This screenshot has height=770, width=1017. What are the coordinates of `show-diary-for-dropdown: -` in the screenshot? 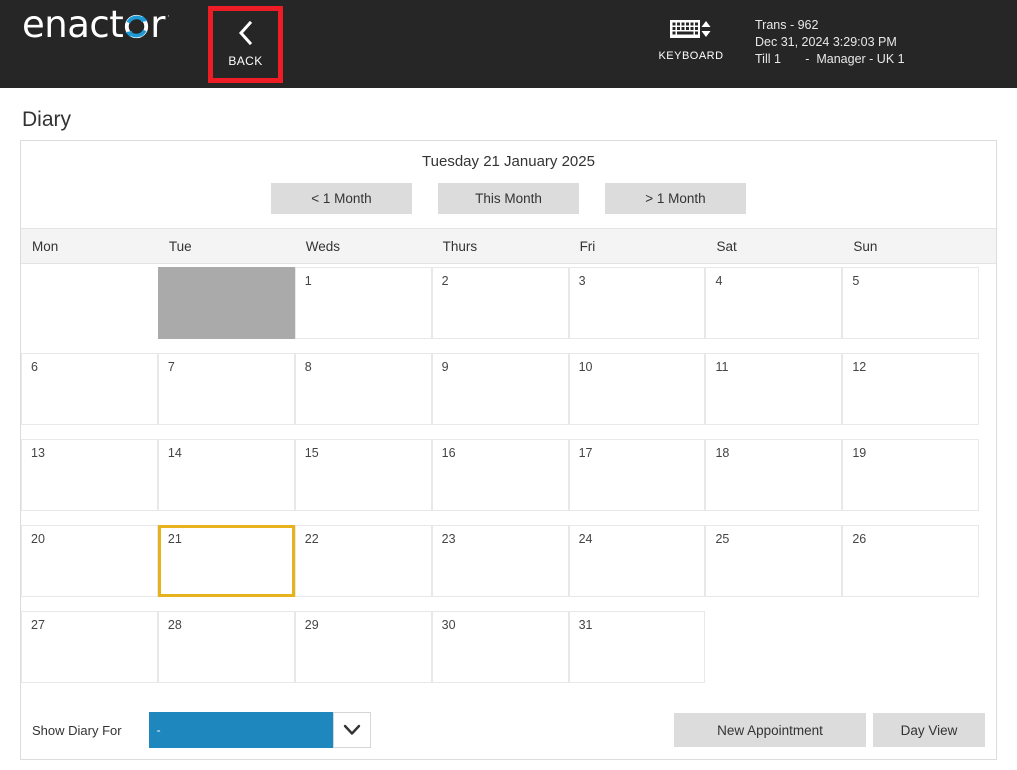 It's located at (259, 730).